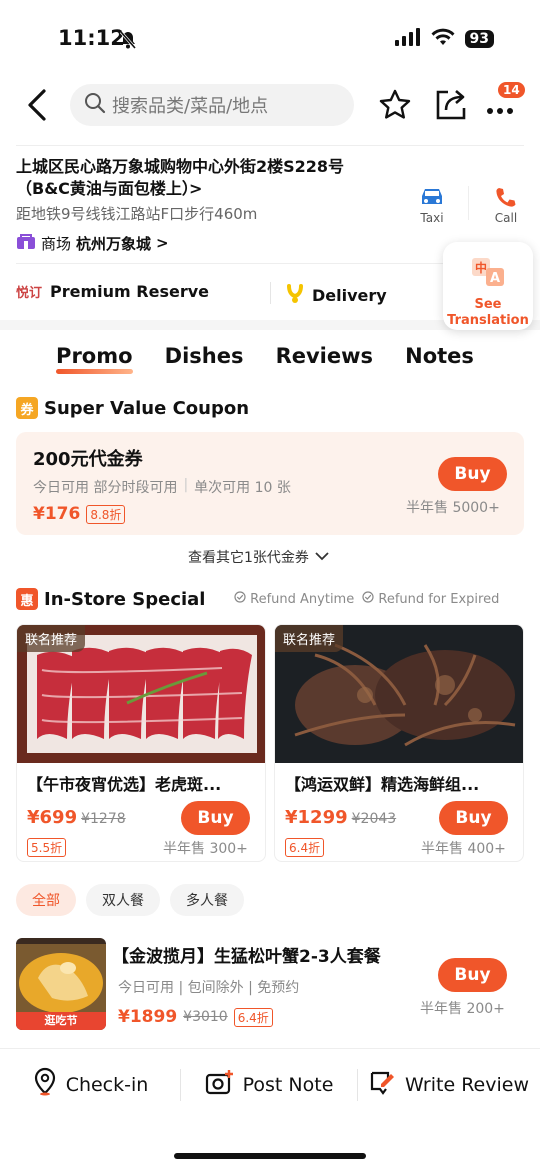  What do you see at coordinates (302, 599) in the screenshot?
I see `refund-anytime-label: Refund Anytime` at bounding box center [302, 599].